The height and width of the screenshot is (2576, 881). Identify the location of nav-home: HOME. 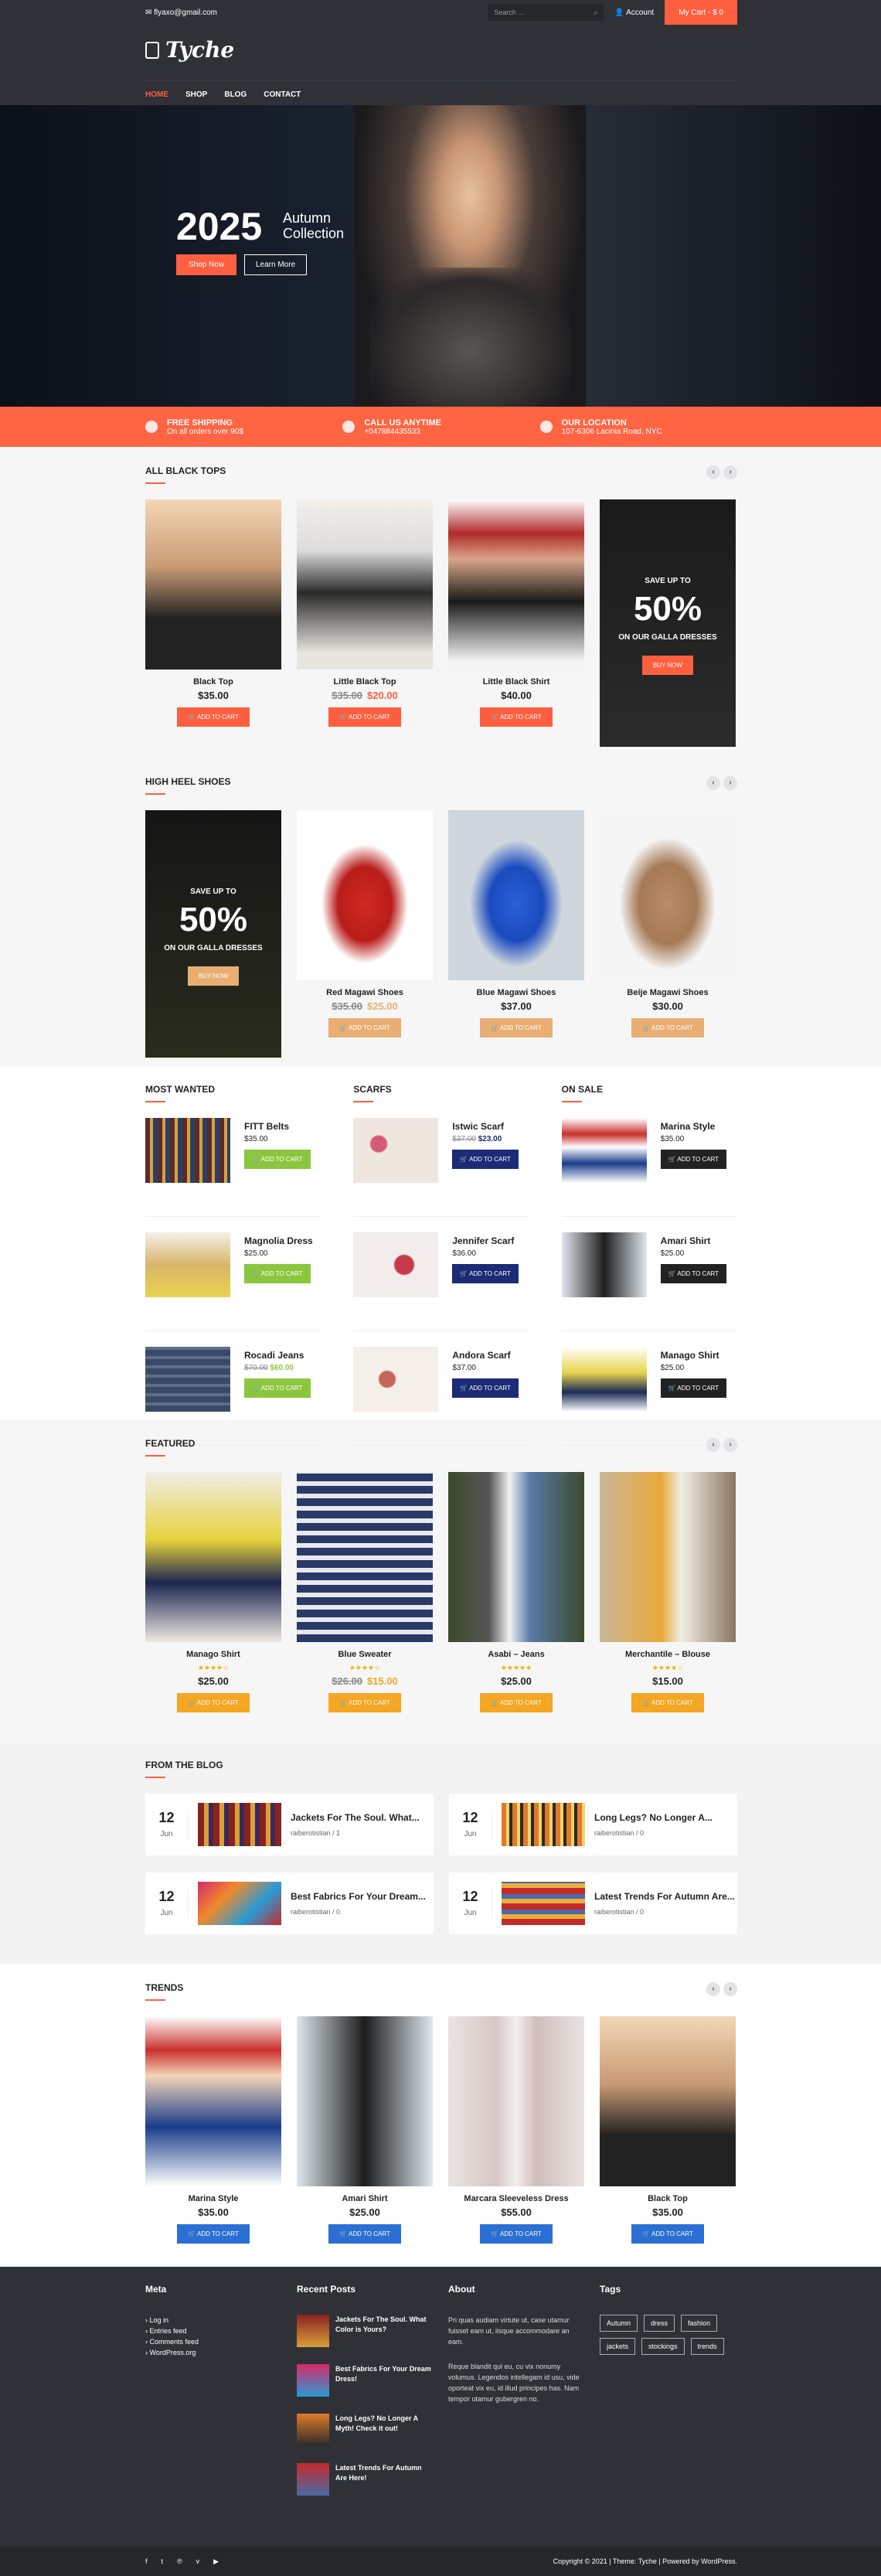
(156, 94).